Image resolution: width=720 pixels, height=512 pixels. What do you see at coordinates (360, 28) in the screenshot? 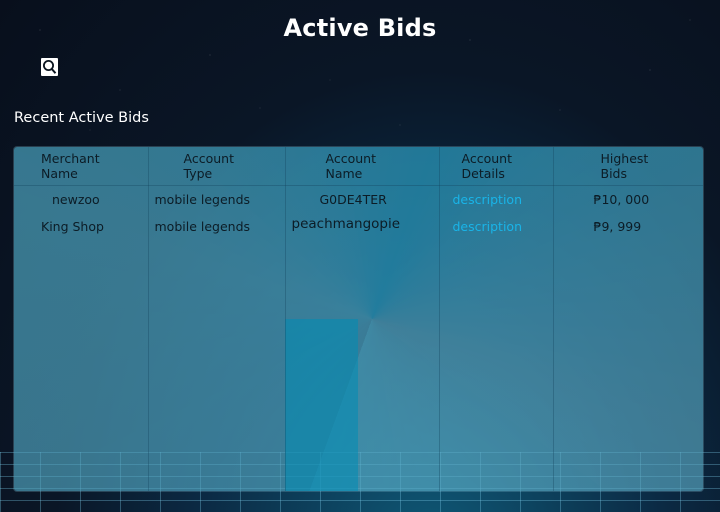
I see `page-title: Active Bids` at bounding box center [360, 28].